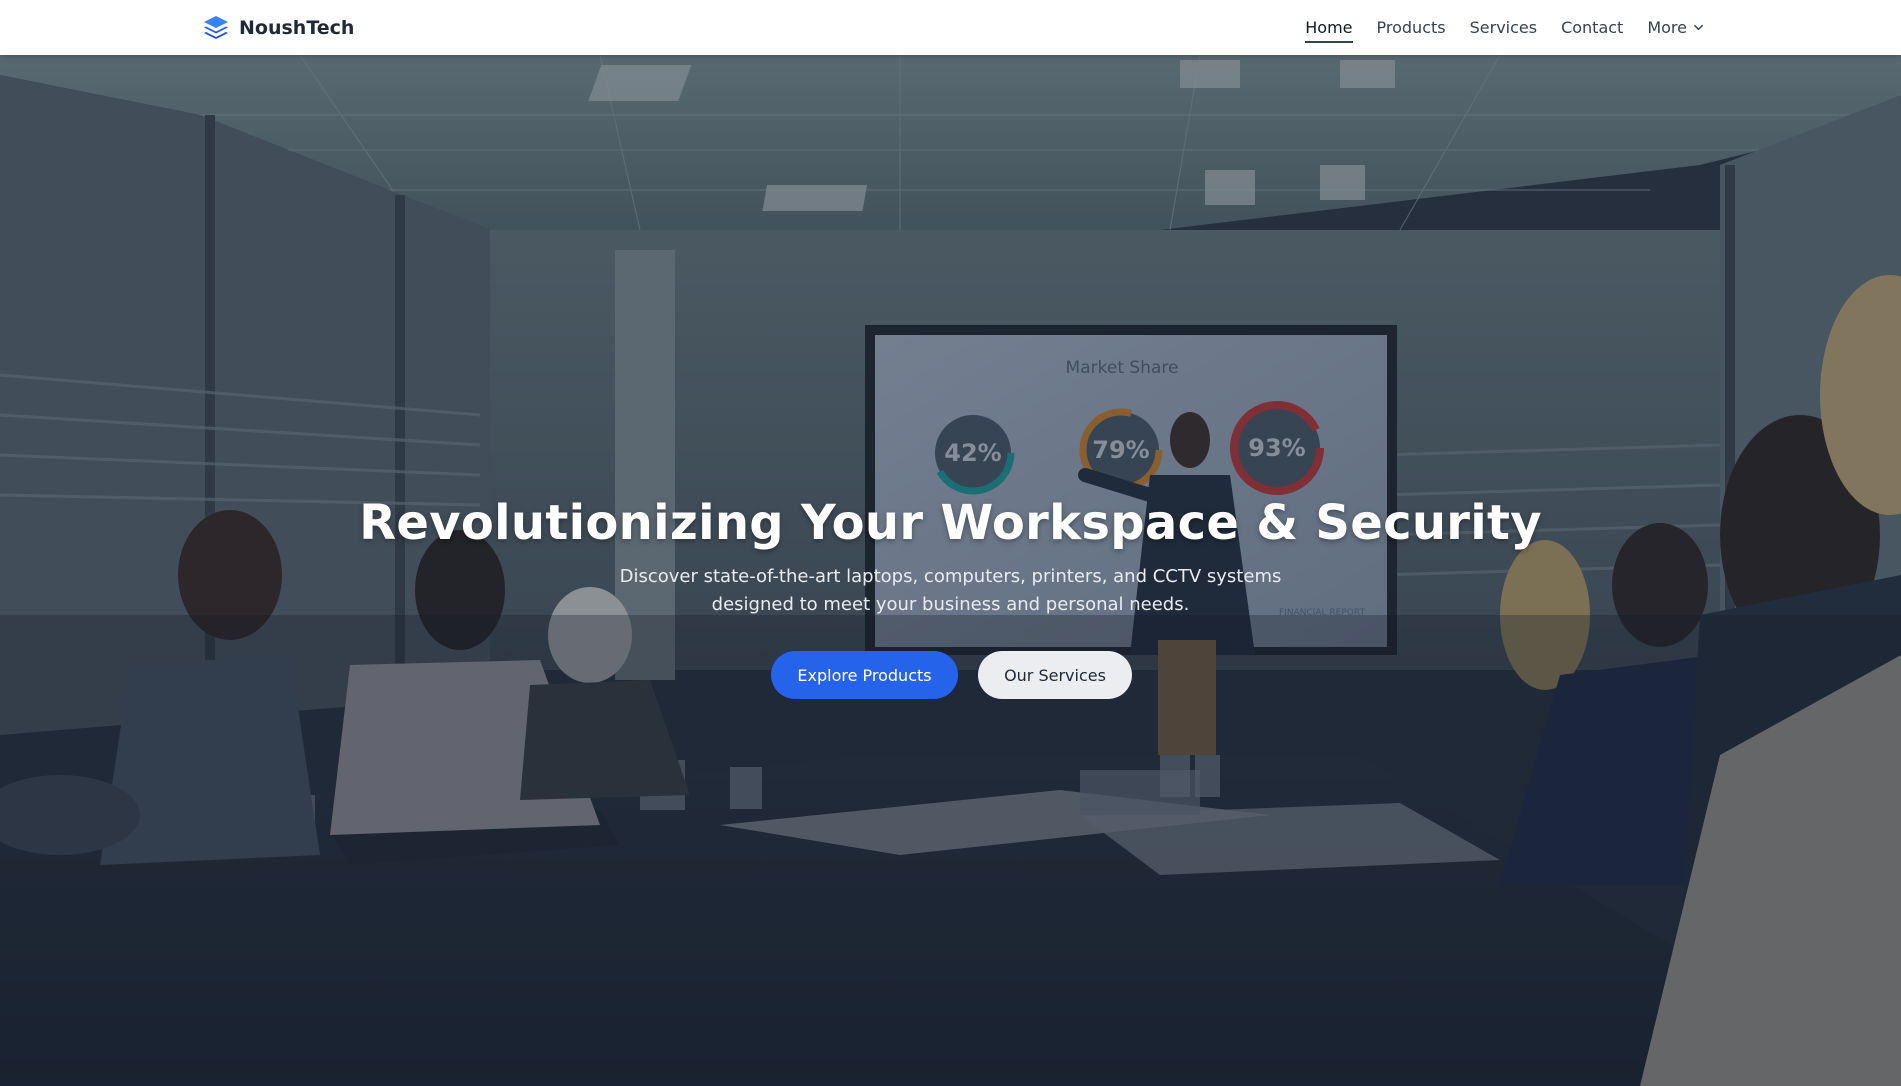 The image size is (1901, 1086). Describe the element at coordinates (1698, 27) in the screenshot. I see `chevron-down-icon` at that location.